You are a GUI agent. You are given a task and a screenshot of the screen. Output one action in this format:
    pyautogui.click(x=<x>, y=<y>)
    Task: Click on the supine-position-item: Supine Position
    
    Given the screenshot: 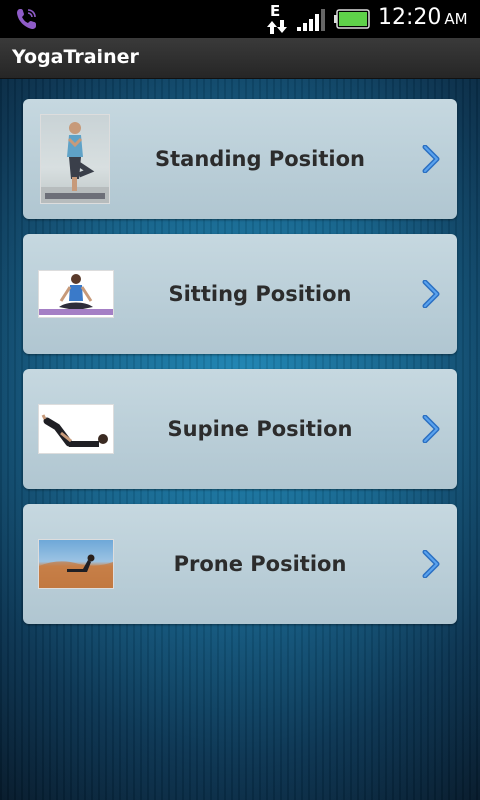 What is the action you would take?
    pyautogui.click(x=240, y=429)
    